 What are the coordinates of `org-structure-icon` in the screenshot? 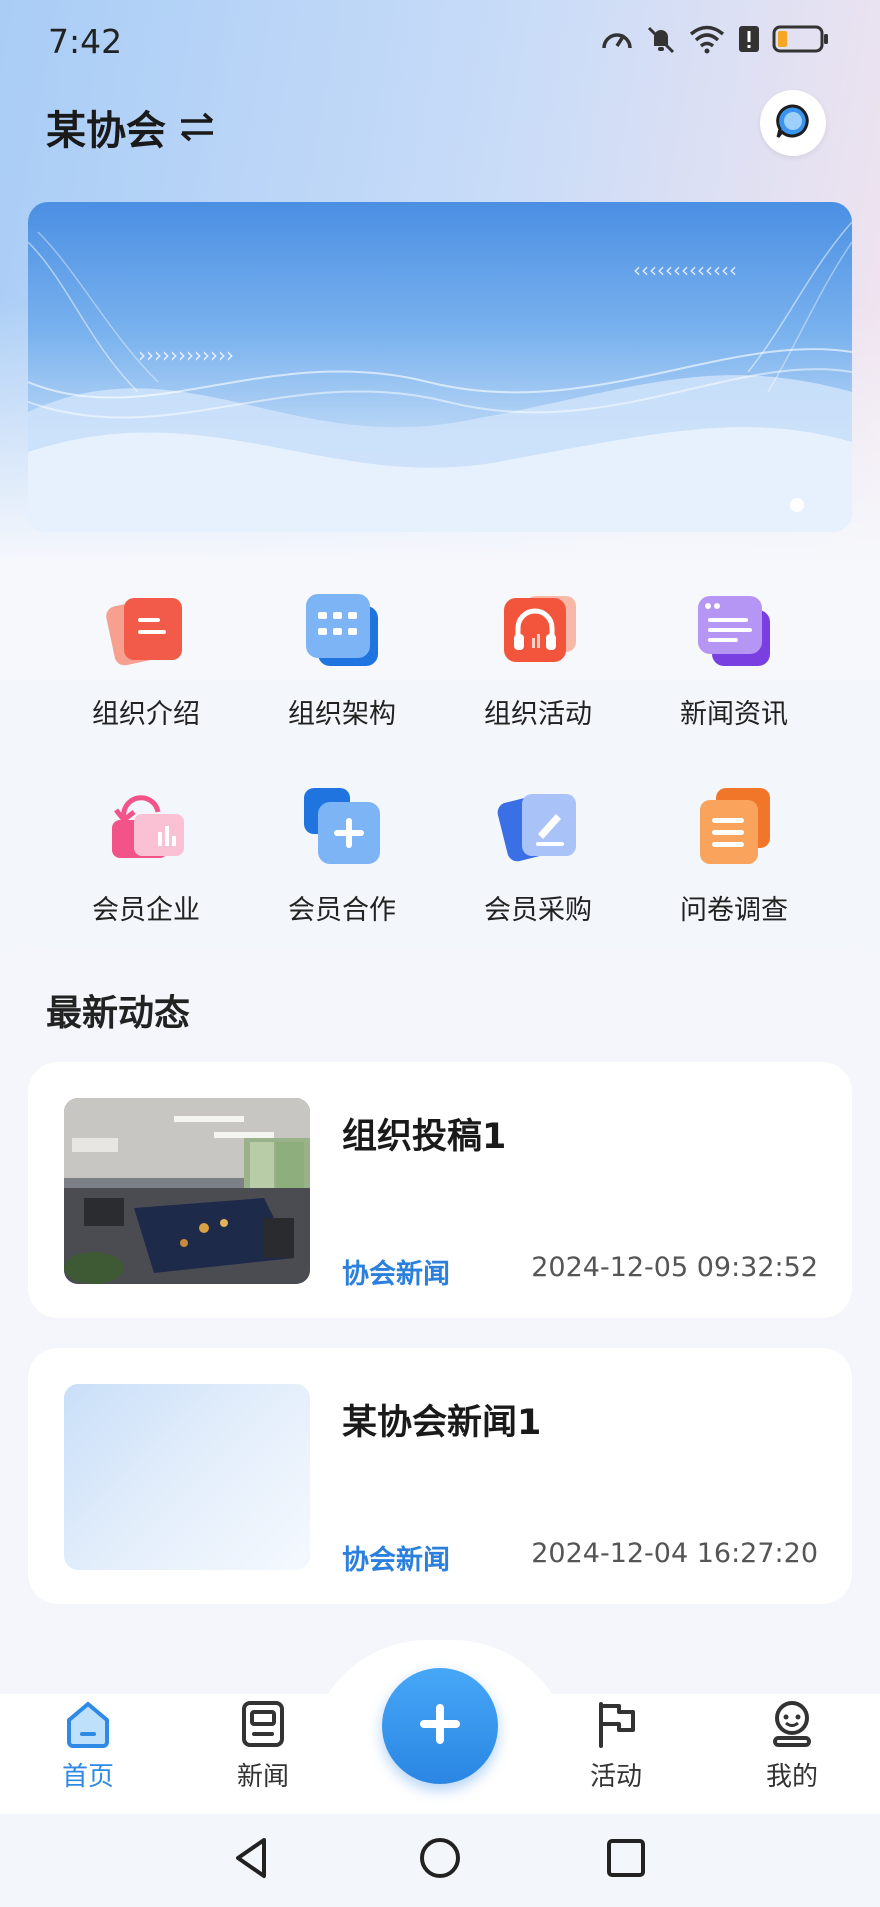 It's located at (342, 630).